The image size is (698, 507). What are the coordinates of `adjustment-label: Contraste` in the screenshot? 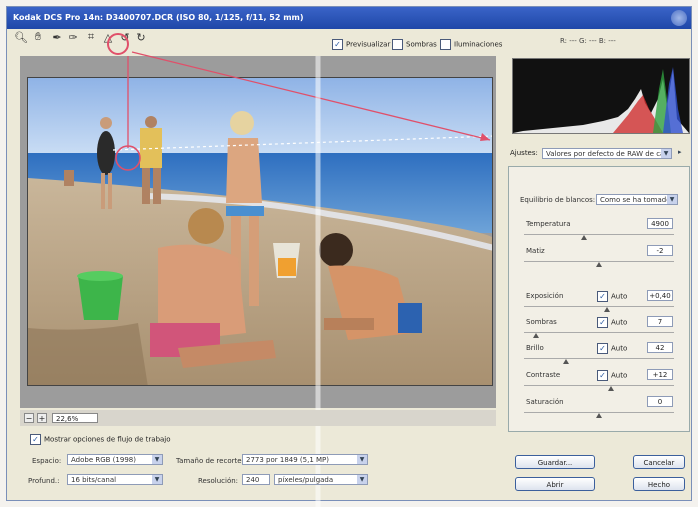 It's located at (543, 375).